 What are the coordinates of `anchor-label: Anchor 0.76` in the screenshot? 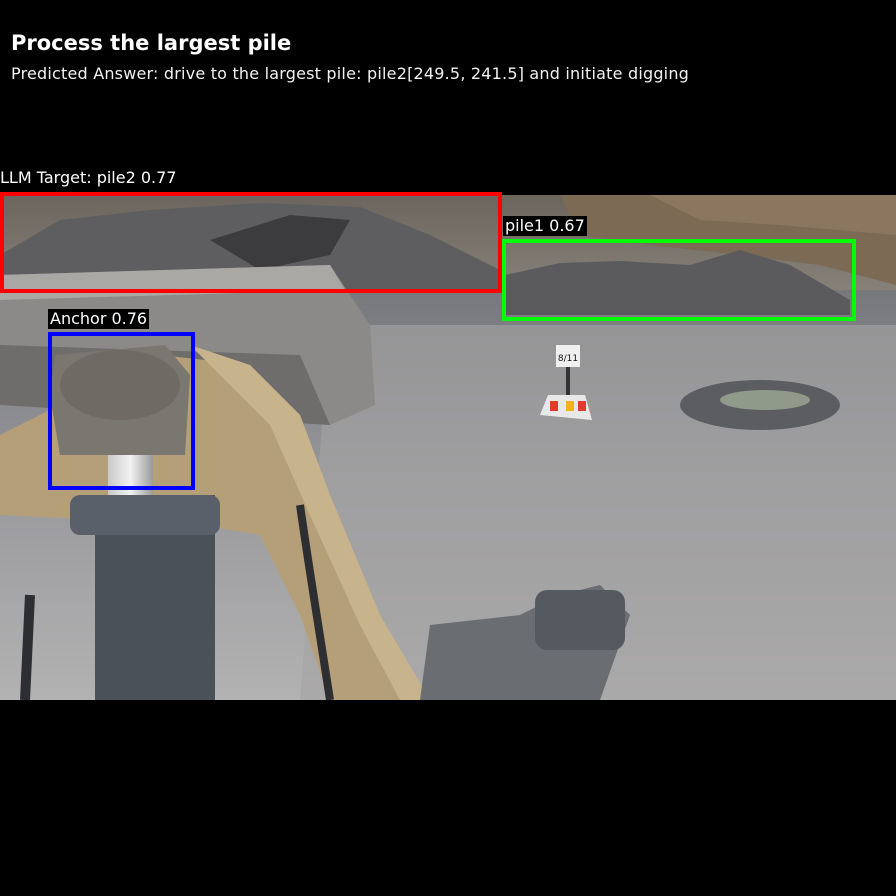 It's located at (99, 319).